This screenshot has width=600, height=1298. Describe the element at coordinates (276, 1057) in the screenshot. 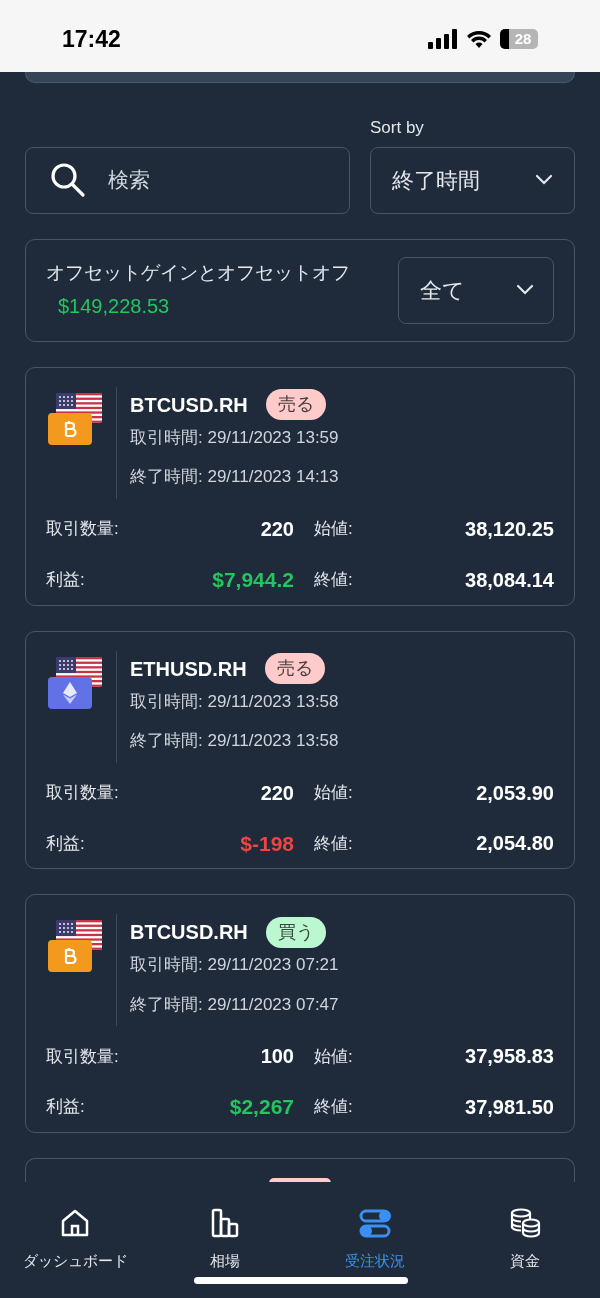

I see `quantity-value: 100` at that location.